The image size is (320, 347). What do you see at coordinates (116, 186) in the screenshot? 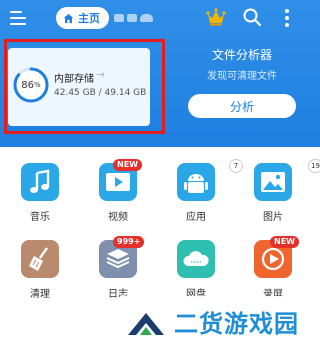
I see `category-video: NEW 视频` at bounding box center [116, 186].